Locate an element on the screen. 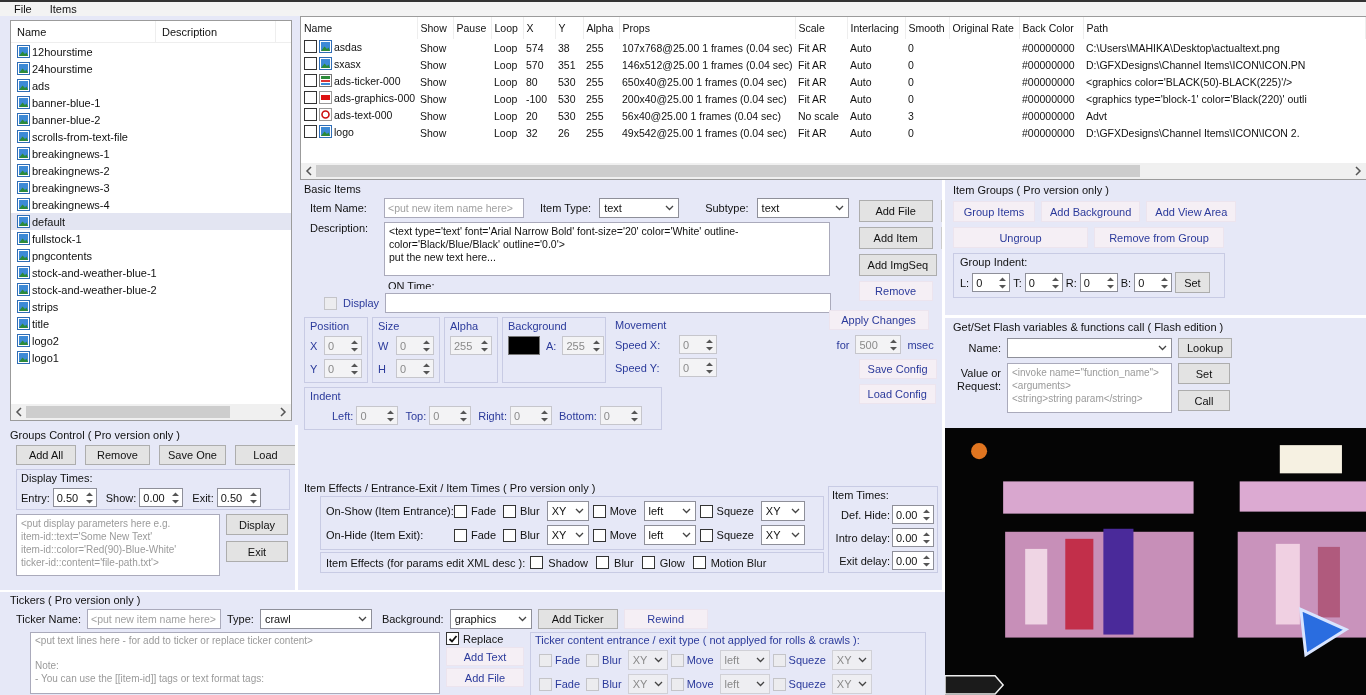 Image resolution: width=1366 pixels, height=695 pixels. list-item: default is located at coordinates (151, 221).